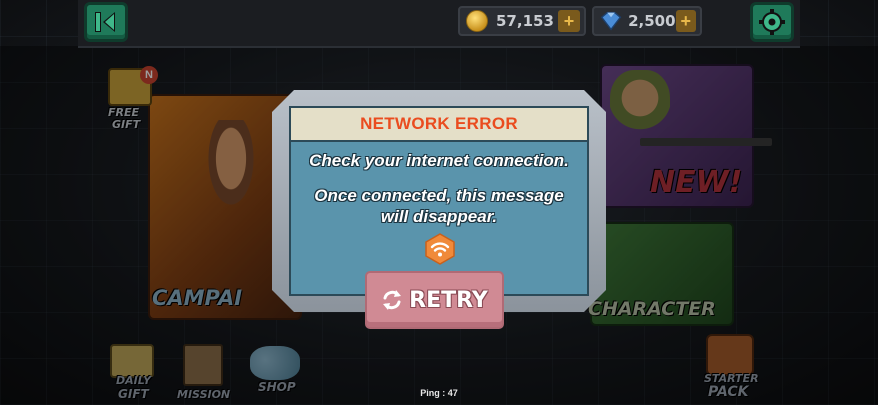 This screenshot has width=878, height=405. I want to click on gem-counter: 2,500 +, so click(647, 21).